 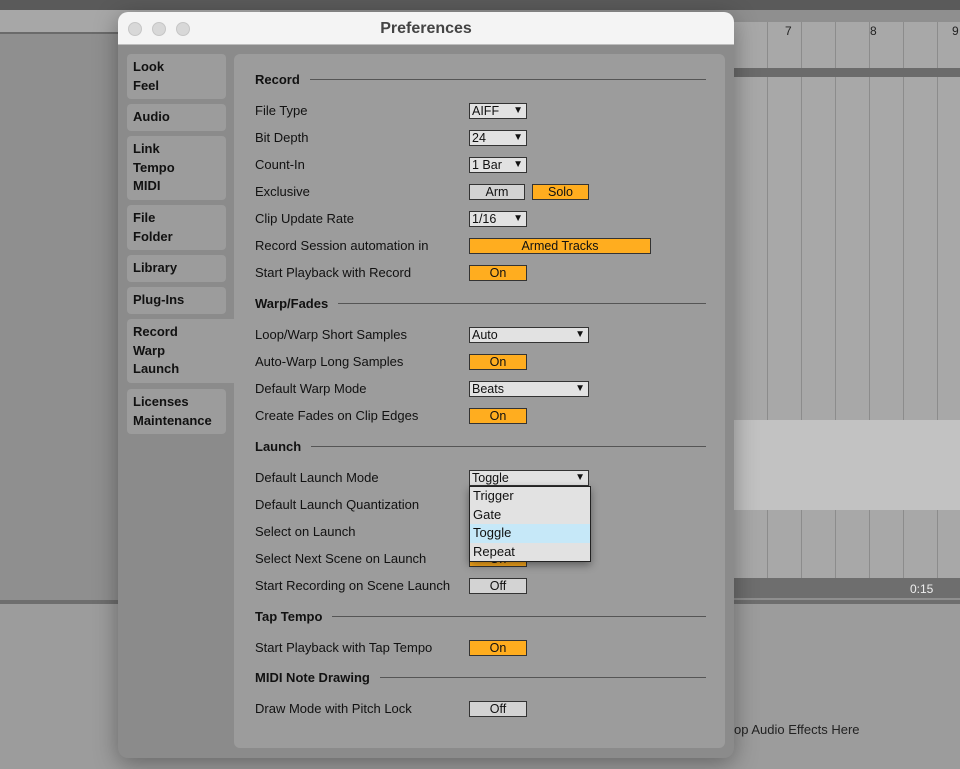 I want to click on ruler-9: 9, so click(x=955, y=31).